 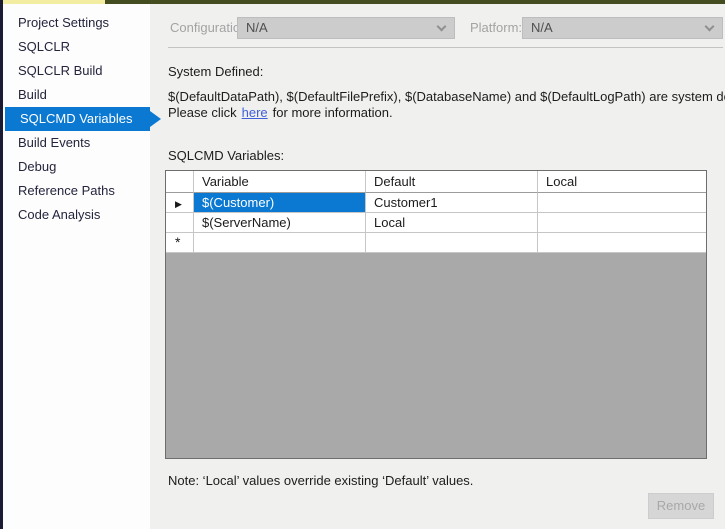 What do you see at coordinates (76, 191) in the screenshot?
I see `sidebar-item-reference-paths: Reference Paths` at bounding box center [76, 191].